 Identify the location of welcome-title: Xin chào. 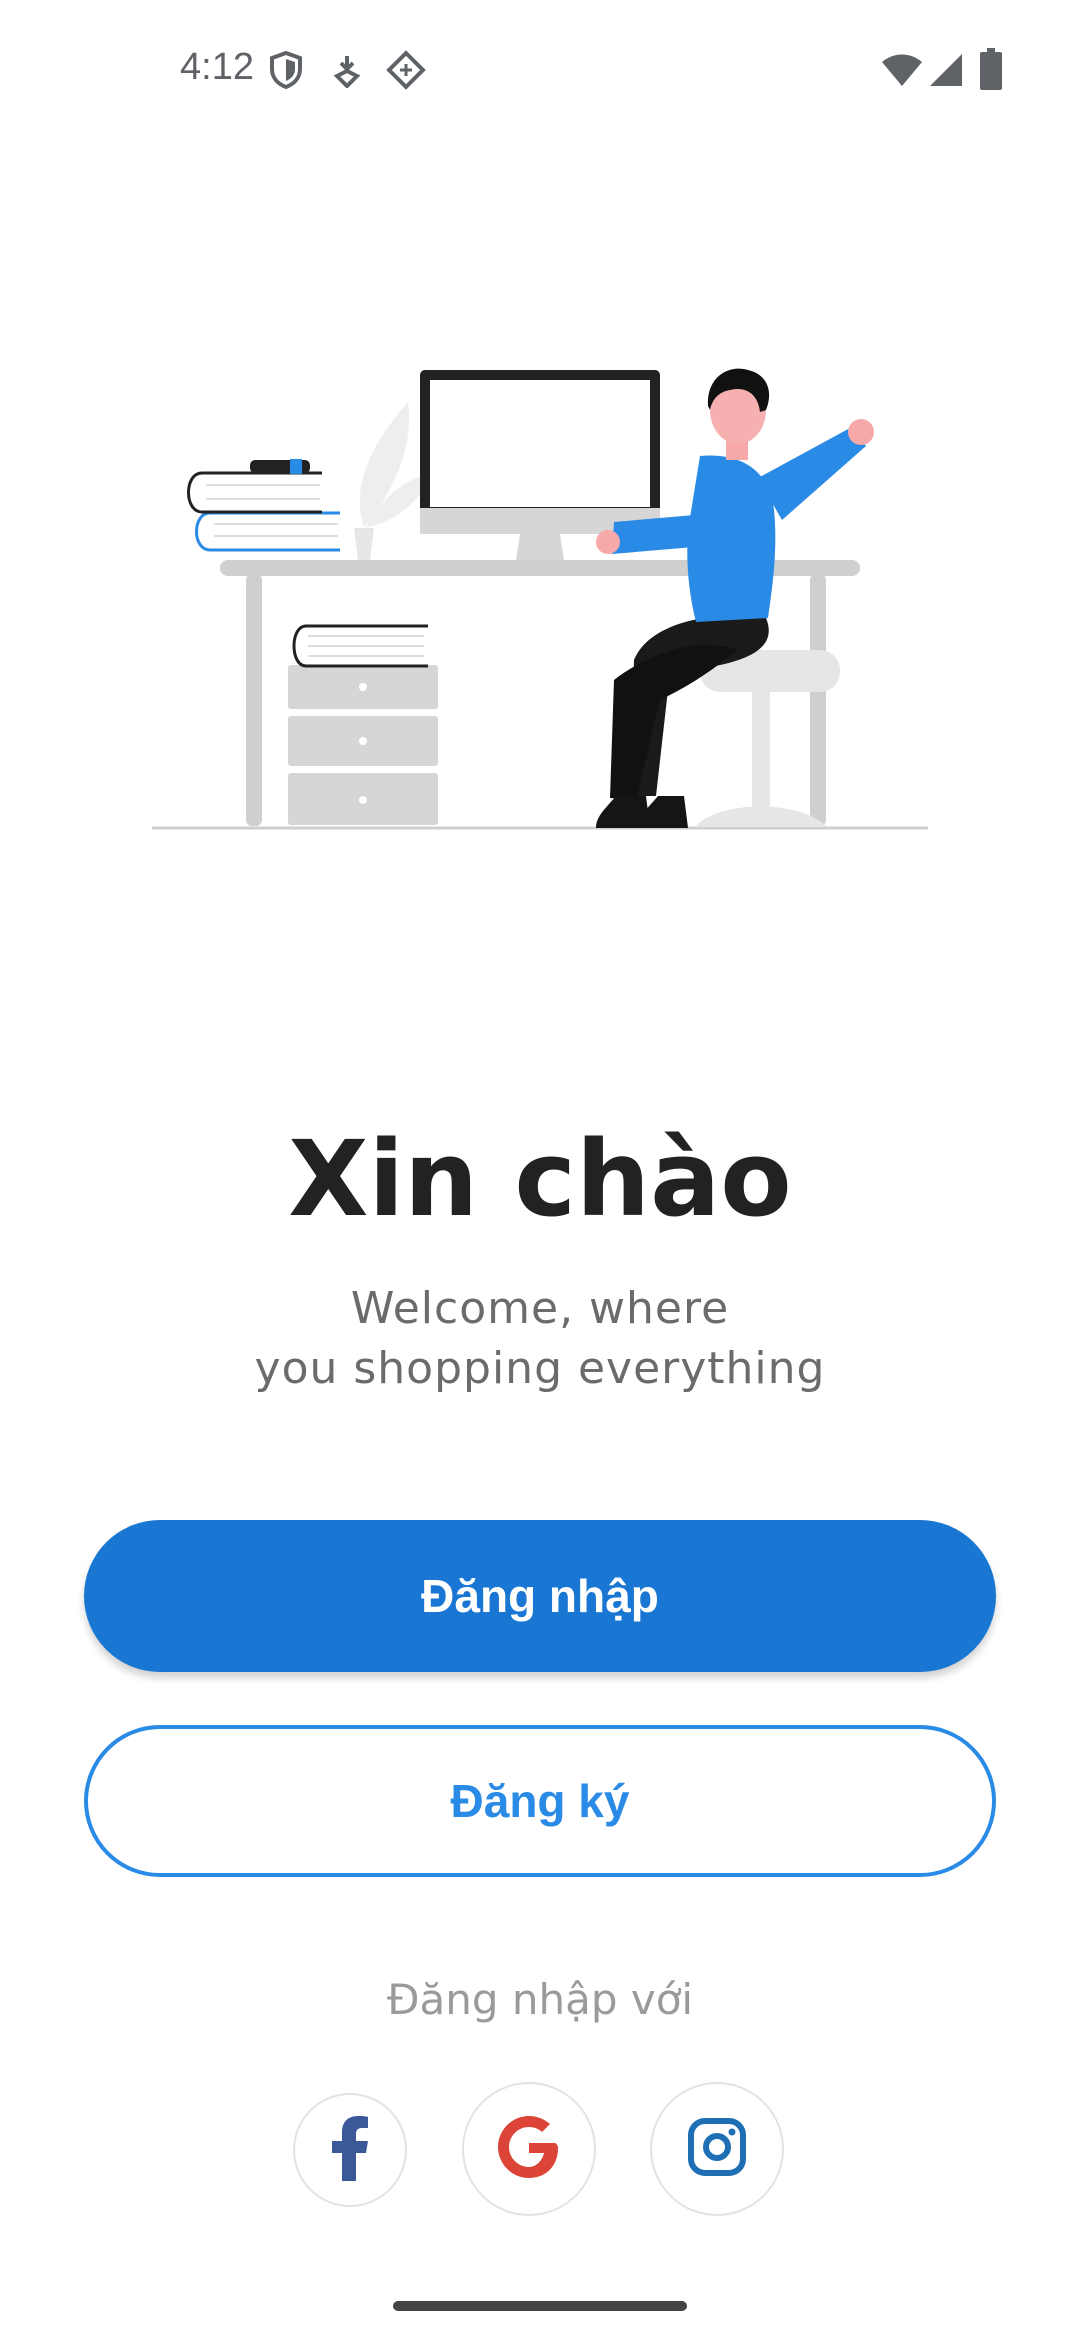
(540, 1179).